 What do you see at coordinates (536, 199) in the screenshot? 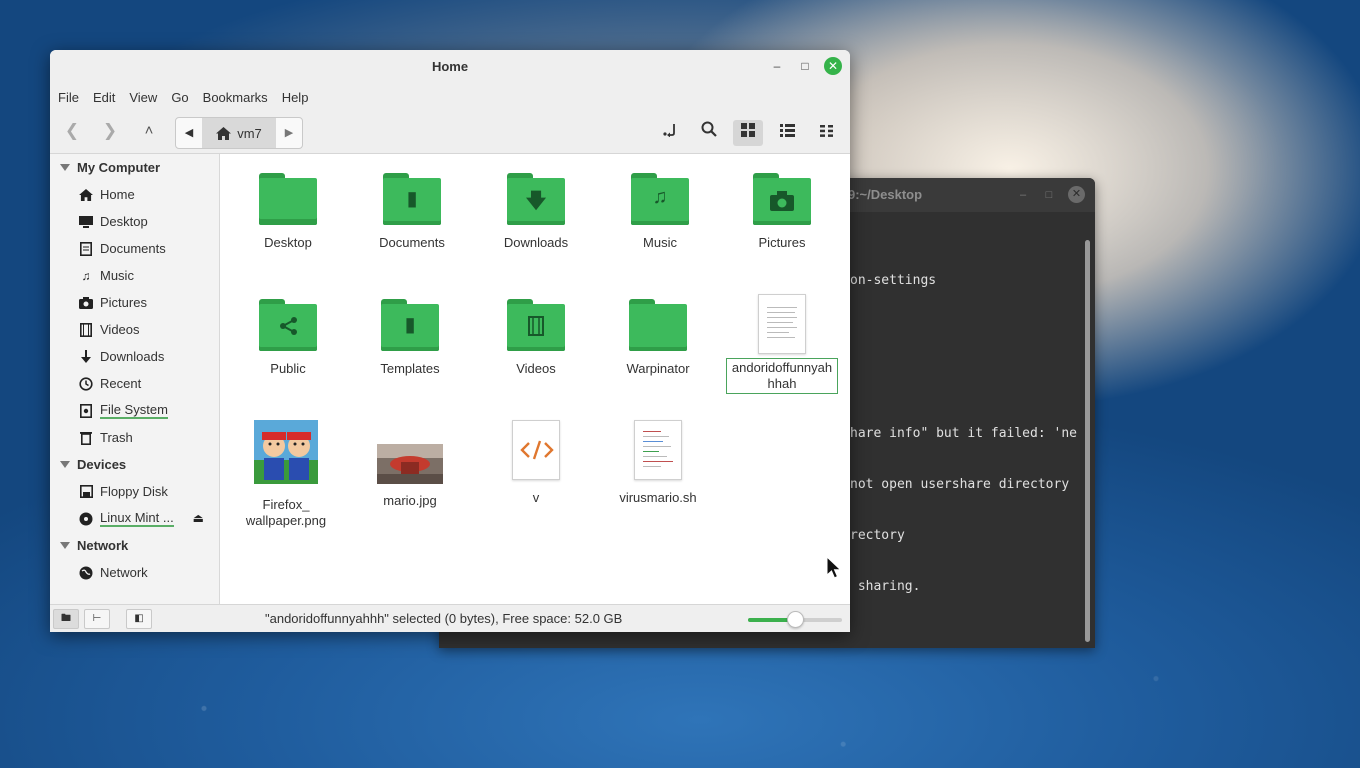
I see `downloads-folder-icon: 🡇` at bounding box center [536, 199].